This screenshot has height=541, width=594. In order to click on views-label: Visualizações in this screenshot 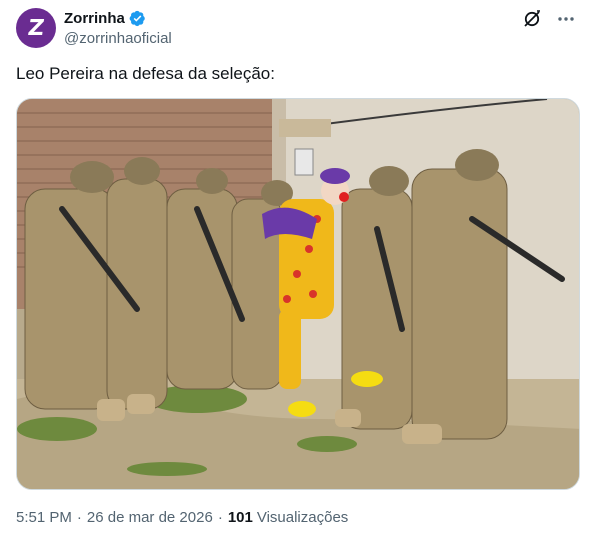, I will do `click(302, 517)`.